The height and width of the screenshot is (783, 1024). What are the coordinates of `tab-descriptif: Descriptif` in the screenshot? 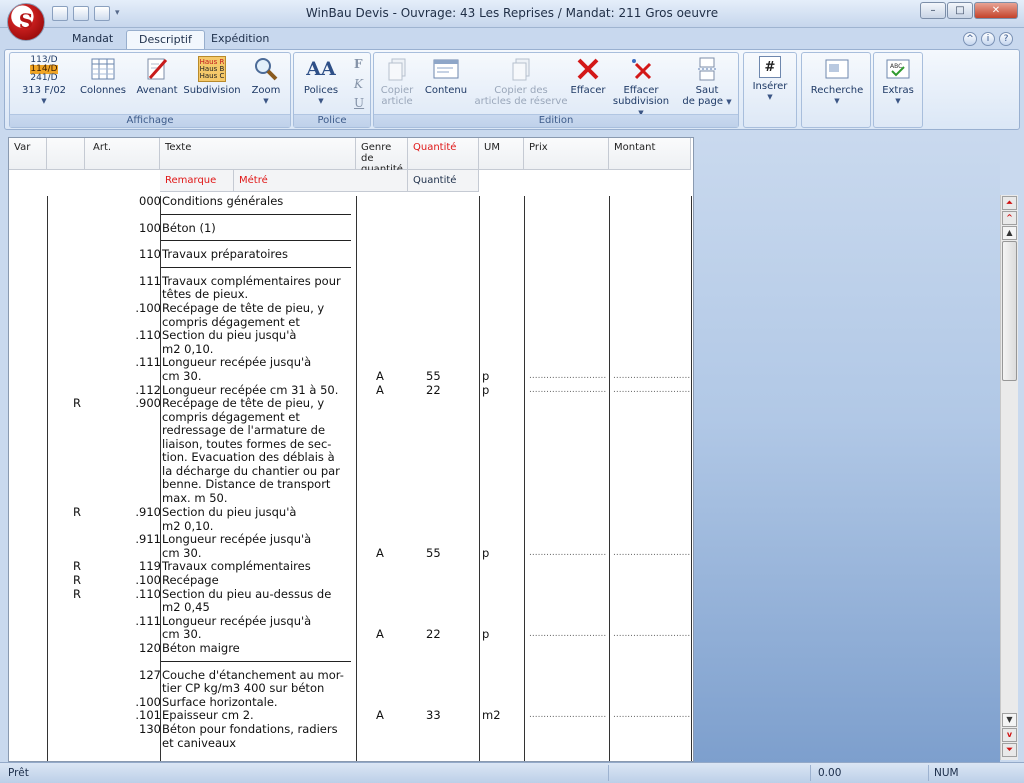 It's located at (165, 40).